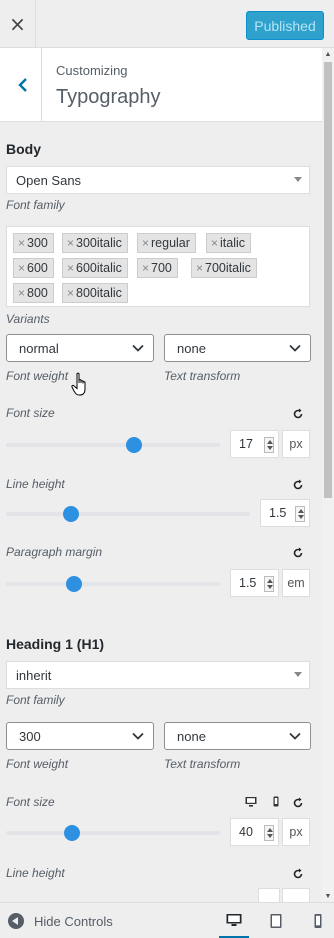 The height and width of the screenshot is (938, 334). What do you see at coordinates (49, 180) in the screenshot?
I see `body-font-family-value: Open Sans` at bounding box center [49, 180].